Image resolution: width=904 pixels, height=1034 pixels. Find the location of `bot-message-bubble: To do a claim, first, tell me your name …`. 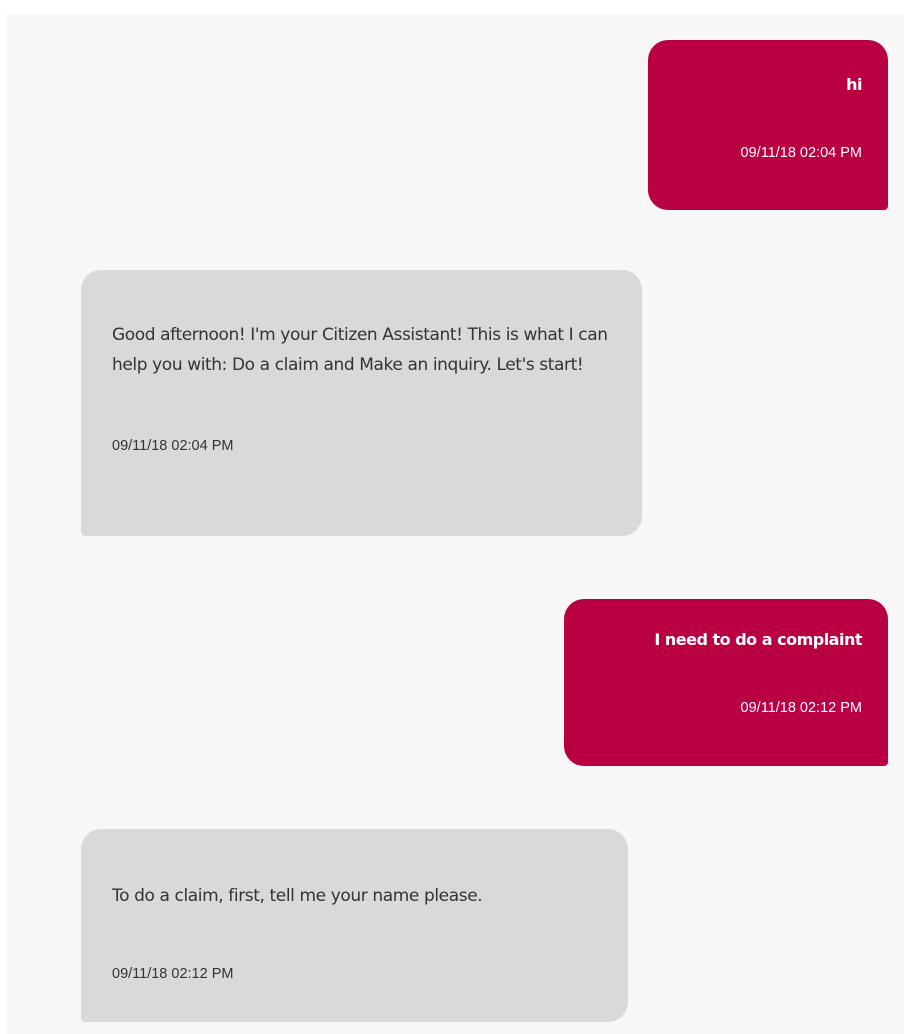

bot-message-bubble: To do a claim, first, tell me your name … is located at coordinates (354, 925).